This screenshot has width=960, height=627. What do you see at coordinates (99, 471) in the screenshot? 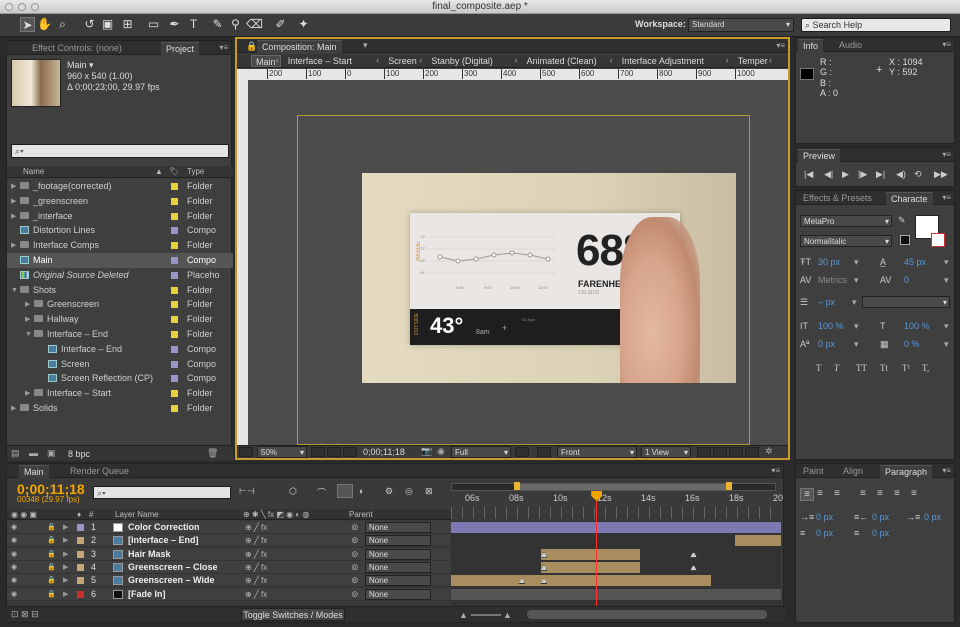
I see `tab-render-queue: Render Queue` at bounding box center [99, 471].